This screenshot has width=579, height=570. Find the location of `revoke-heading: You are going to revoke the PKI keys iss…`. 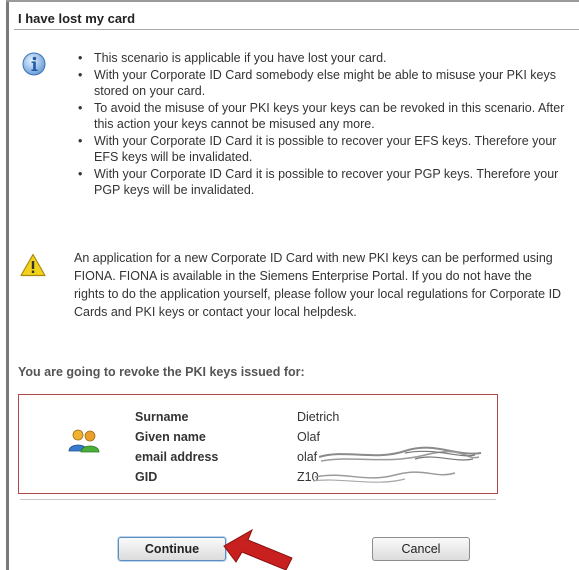

revoke-heading: You are going to revoke the PKI keys iss… is located at coordinates (161, 372).